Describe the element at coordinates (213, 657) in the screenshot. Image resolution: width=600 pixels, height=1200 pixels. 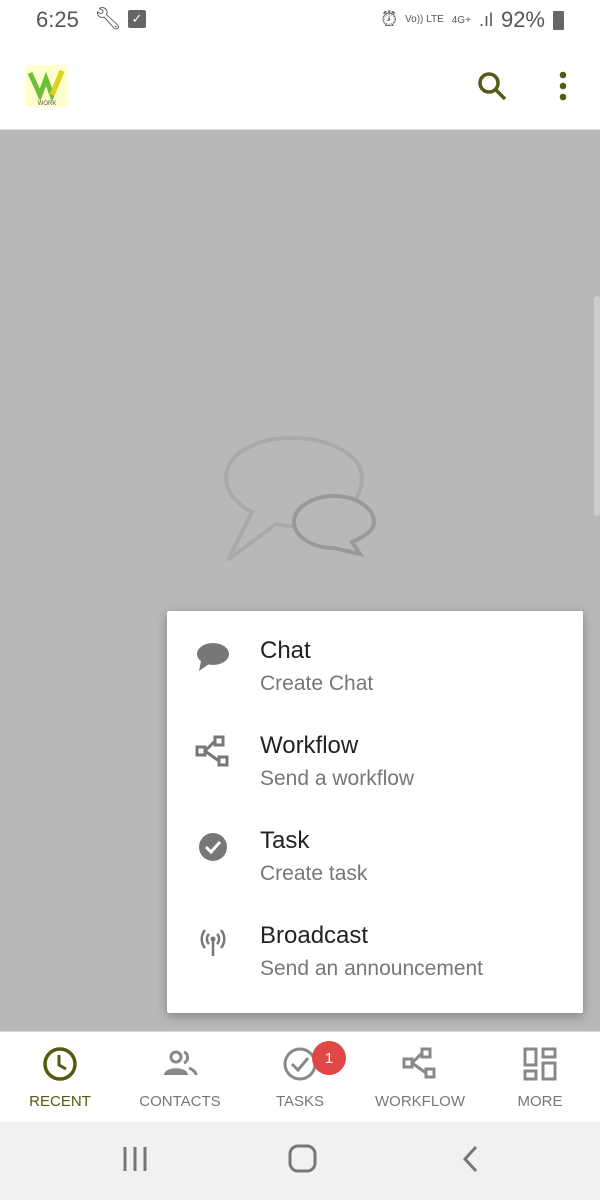
I see `chat-bubble-icon` at that location.